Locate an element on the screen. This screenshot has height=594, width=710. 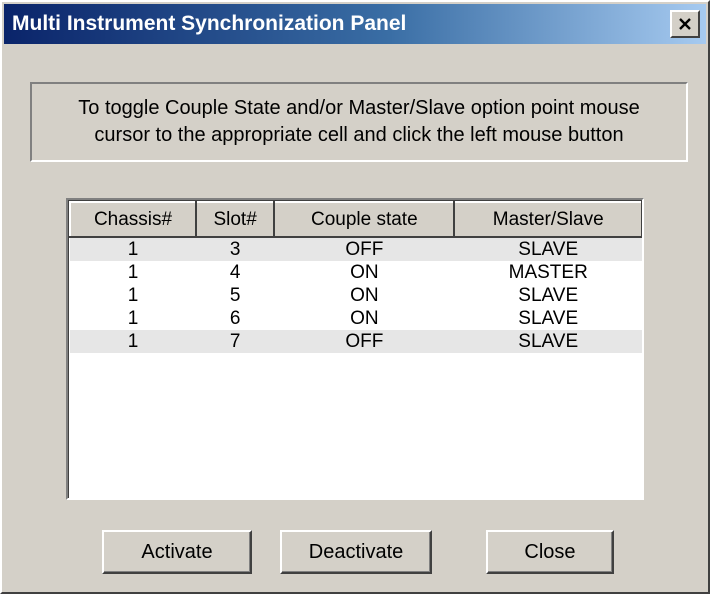
close-button: Close is located at coordinates (550, 552).